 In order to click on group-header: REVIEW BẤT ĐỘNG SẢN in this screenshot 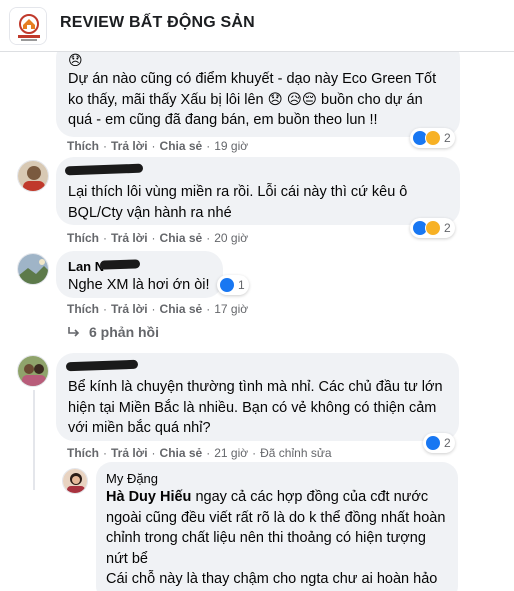, I will do `click(257, 26)`.